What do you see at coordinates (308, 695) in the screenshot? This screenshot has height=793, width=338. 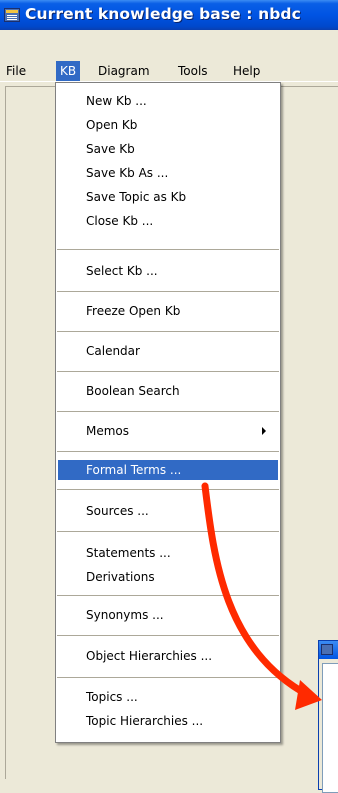 I see `annotation-arrow-head` at bounding box center [308, 695].